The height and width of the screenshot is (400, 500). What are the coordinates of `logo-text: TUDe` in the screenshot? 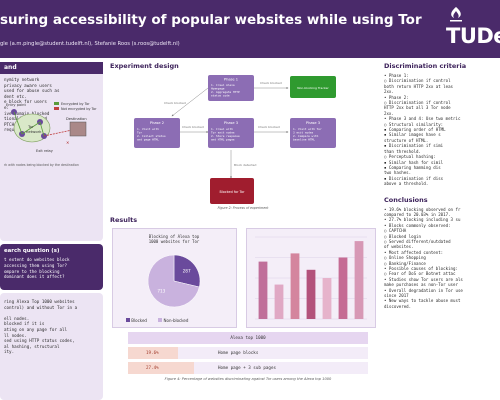 It's located at (473, 36).